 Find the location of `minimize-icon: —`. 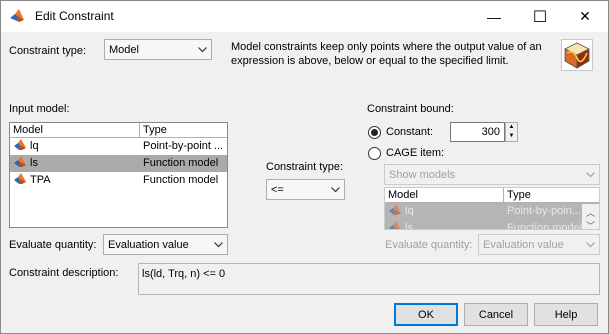

minimize-icon: — is located at coordinates (494, 16).